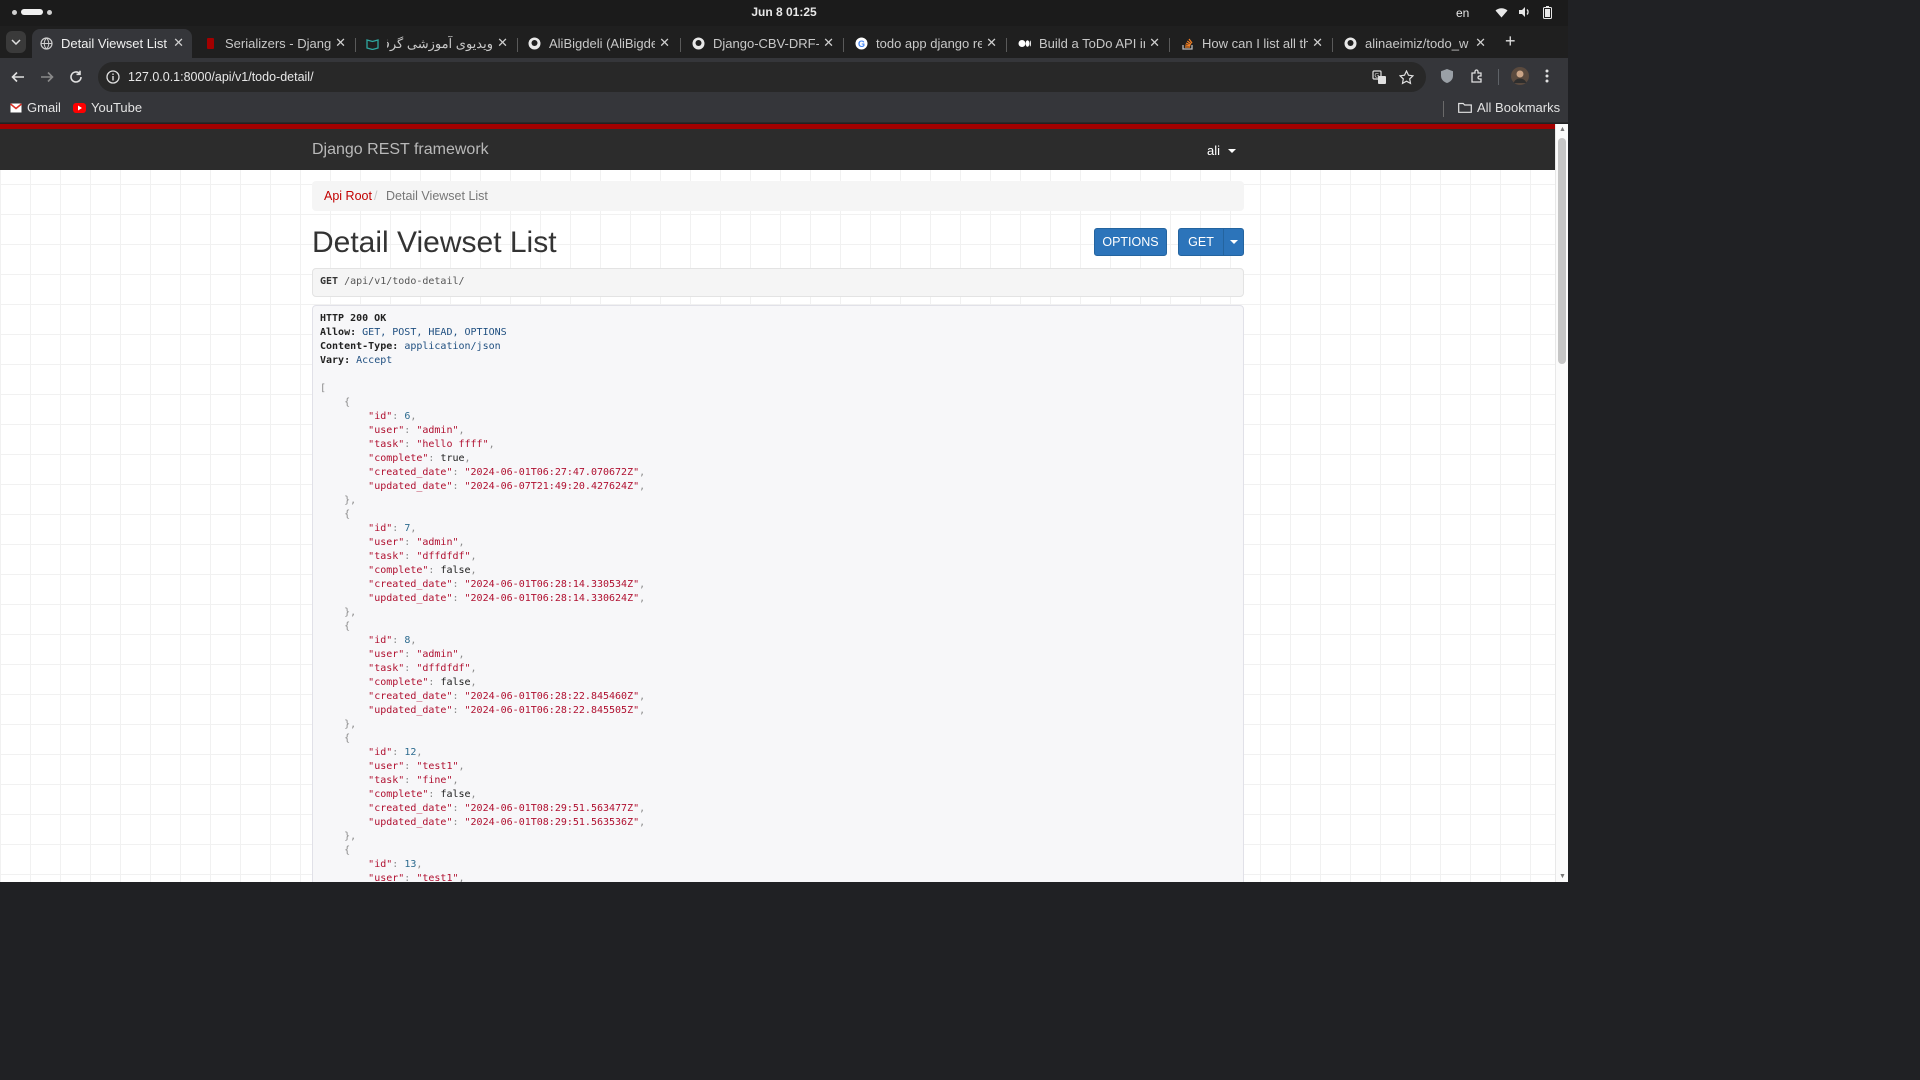 The height and width of the screenshot is (1080, 1920). What do you see at coordinates (1214, 150) in the screenshot?
I see `user-name: ali` at bounding box center [1214, 150].